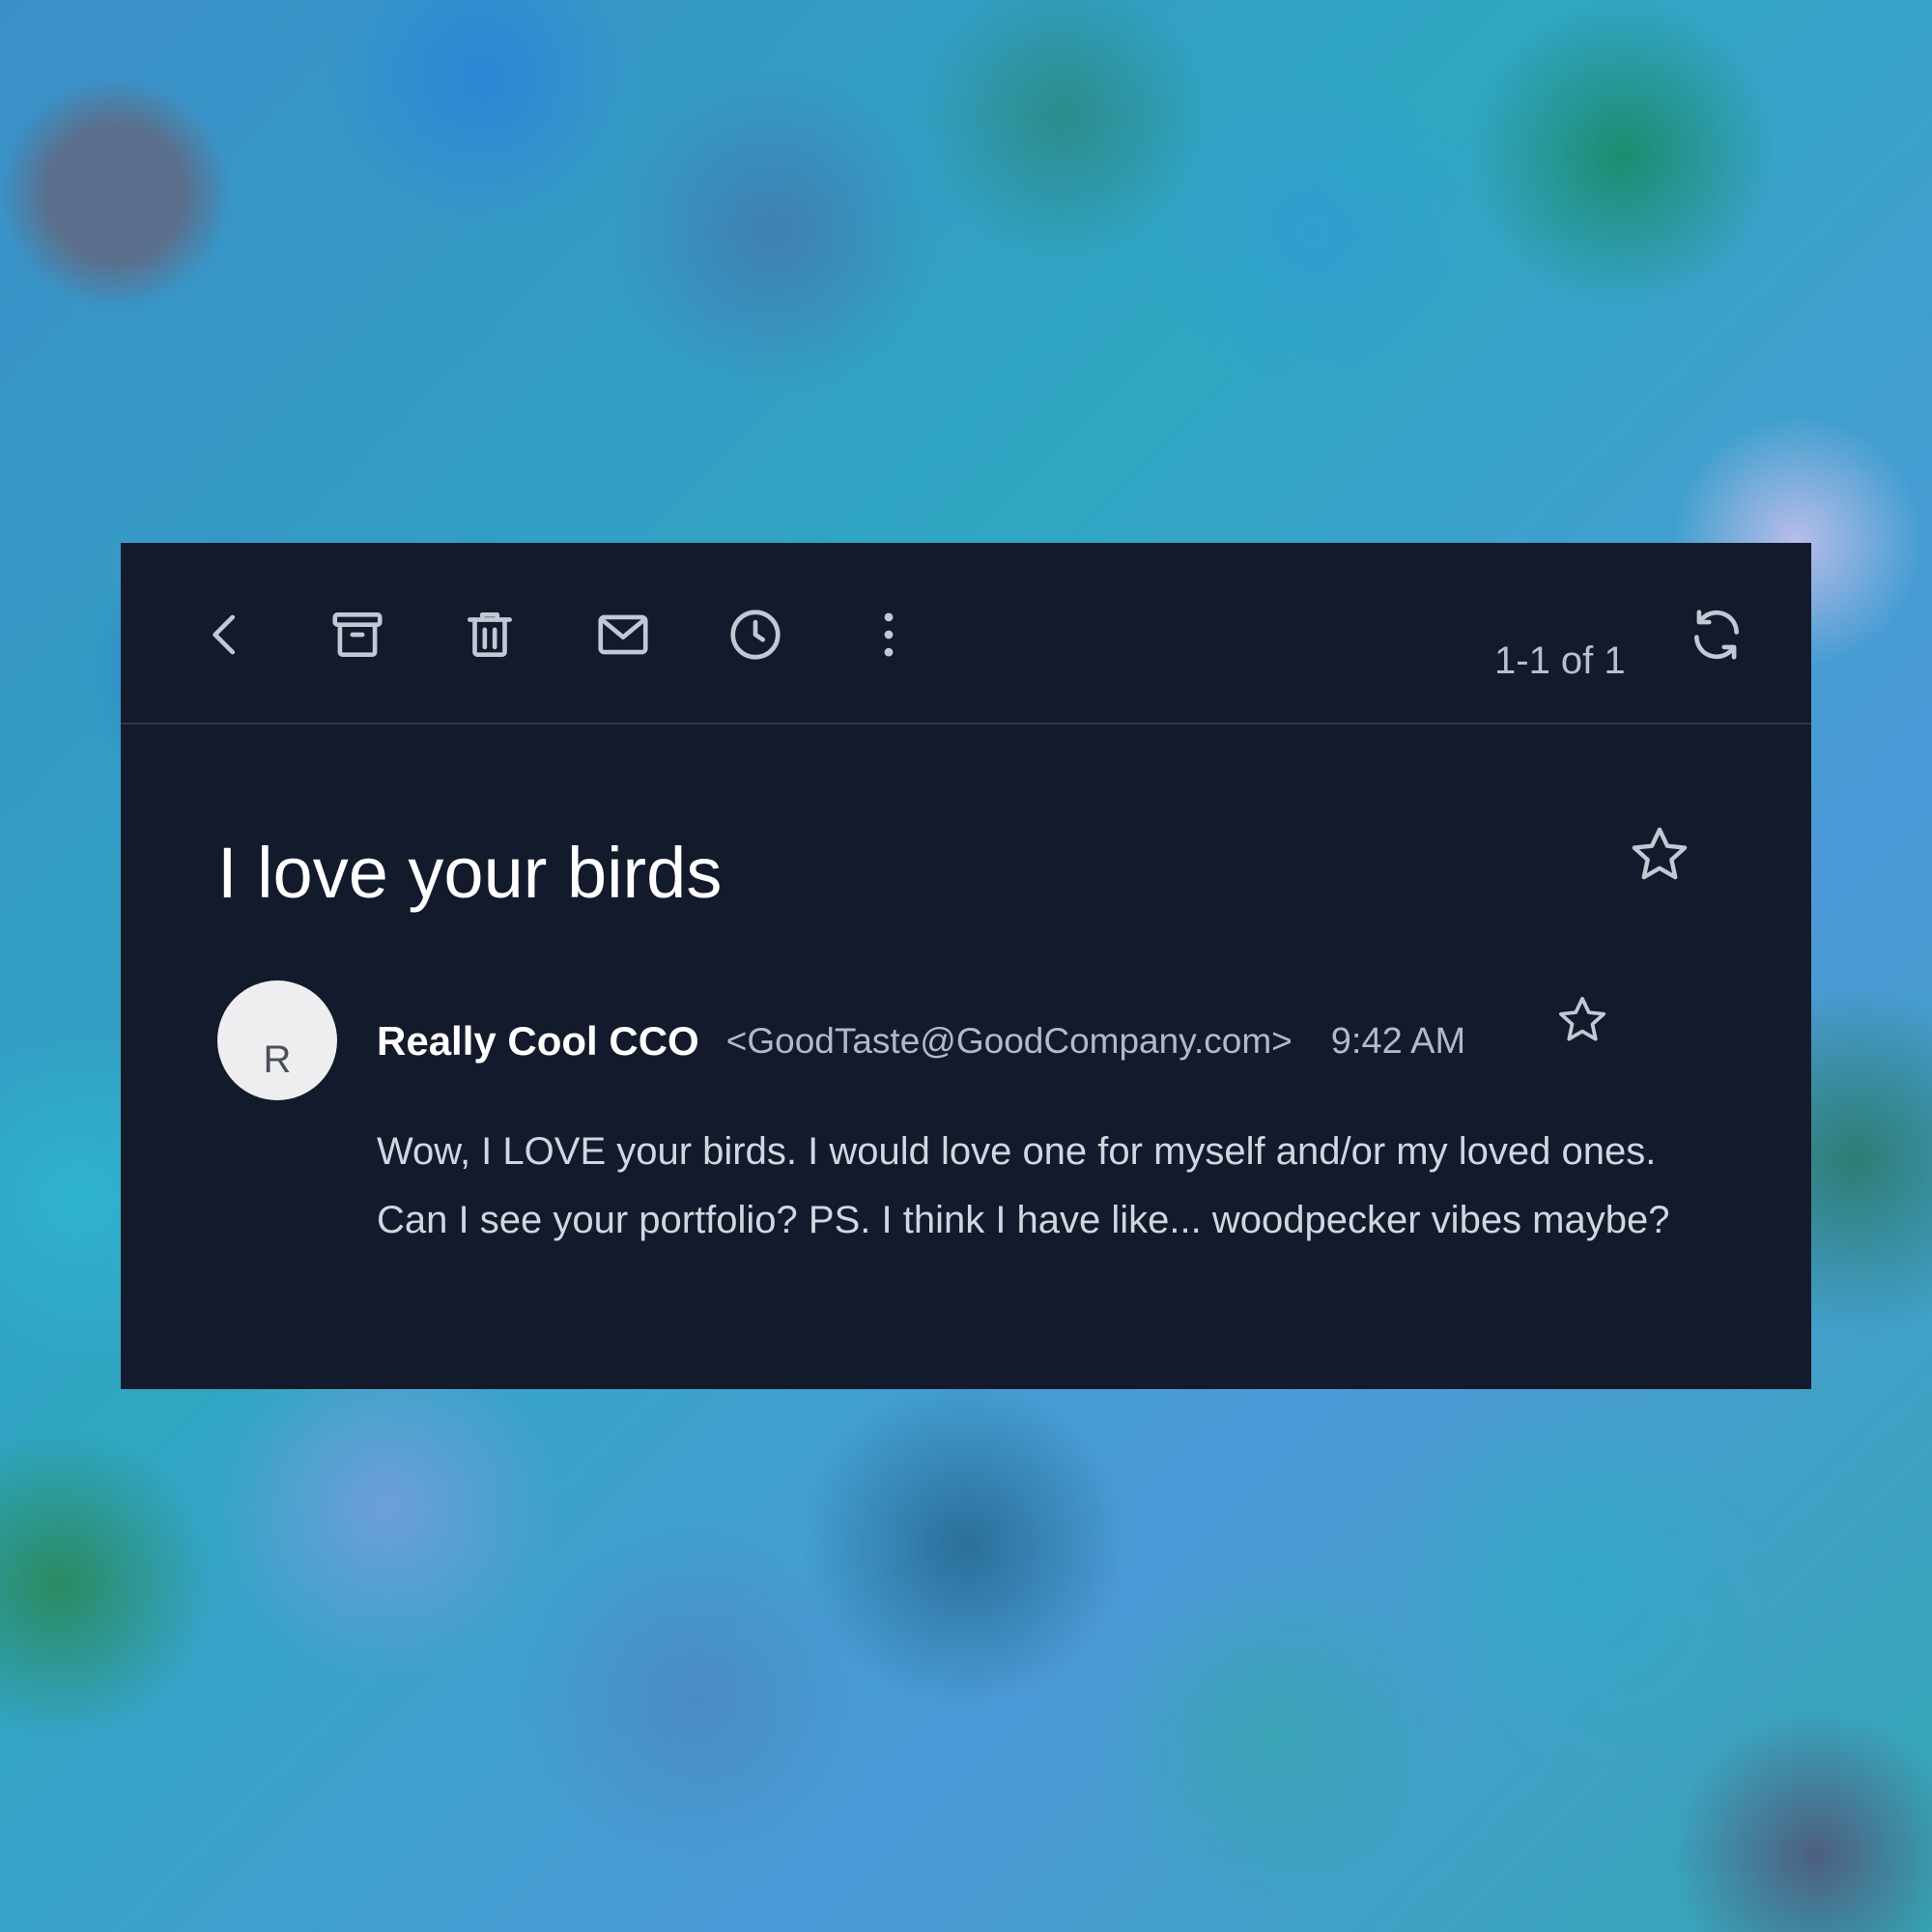 This screenshot has width=1932, height=1932. Describe the element at coordinates (538, 1041) in the screenshot. I see `sender-name: Really Cool CCO` at that location.